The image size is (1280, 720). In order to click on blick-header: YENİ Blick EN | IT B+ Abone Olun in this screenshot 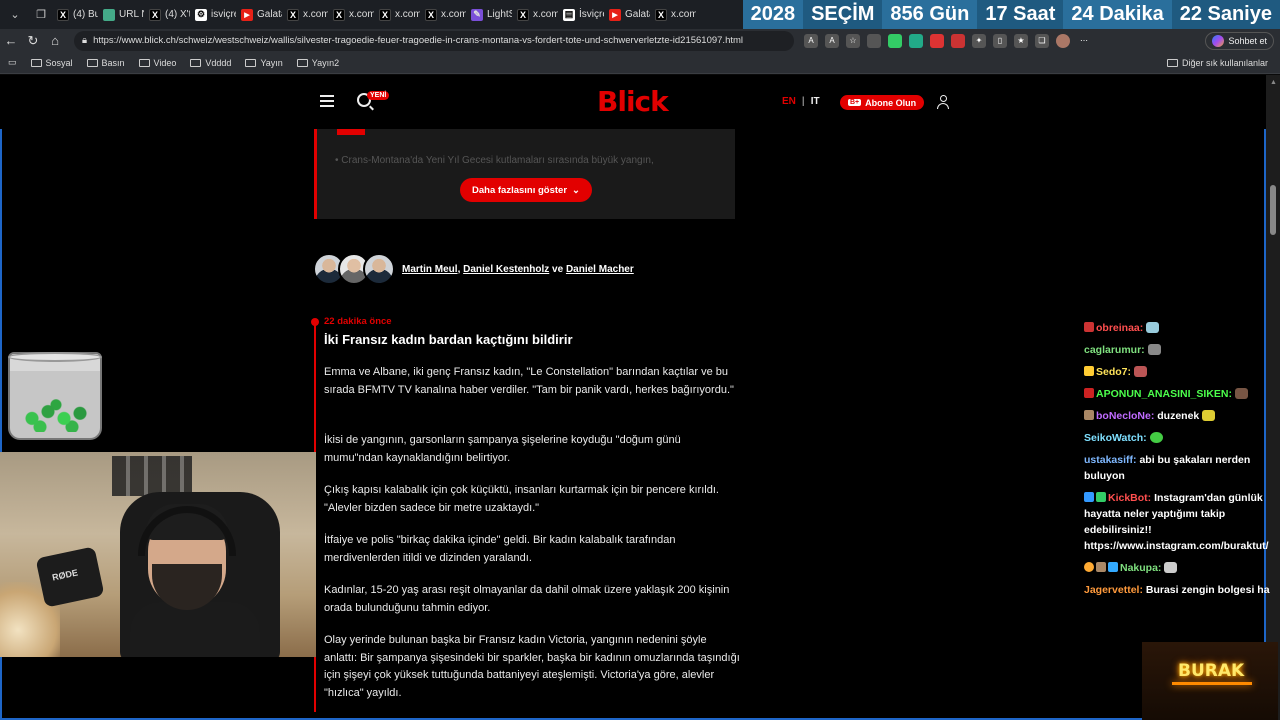, I will do `click(633, 102)`.